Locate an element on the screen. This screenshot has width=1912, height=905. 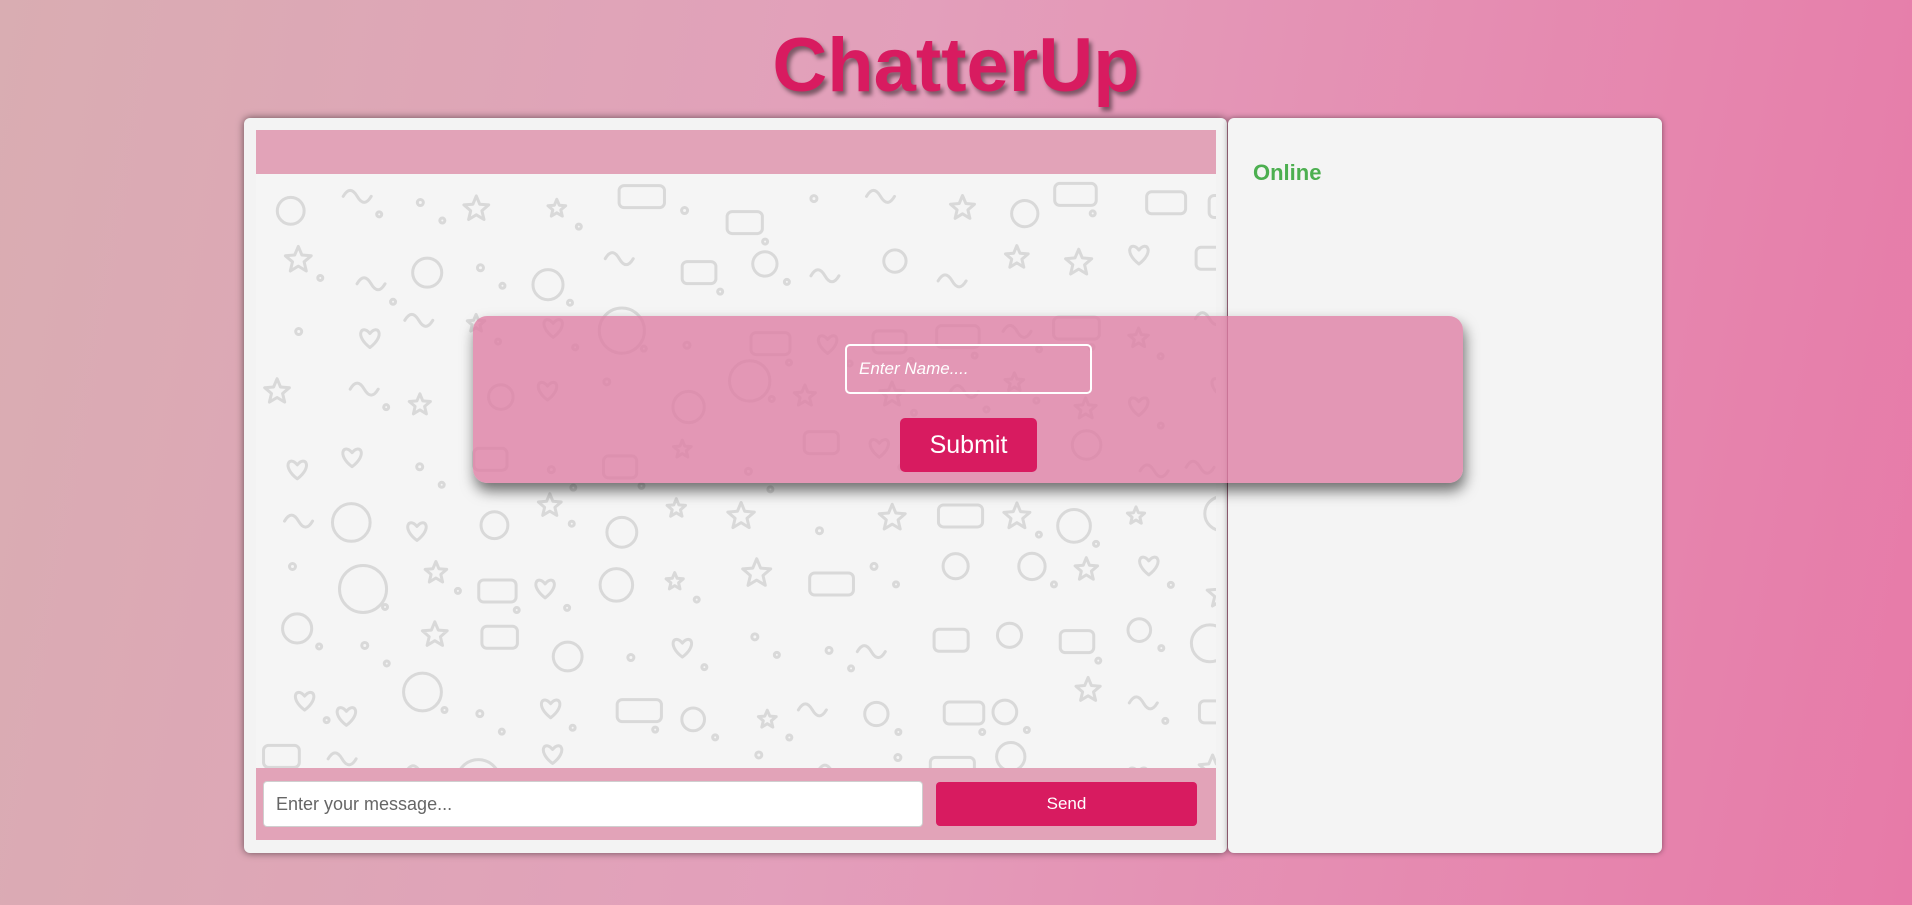
send-button: Send is located at coordinates (1066, 804).